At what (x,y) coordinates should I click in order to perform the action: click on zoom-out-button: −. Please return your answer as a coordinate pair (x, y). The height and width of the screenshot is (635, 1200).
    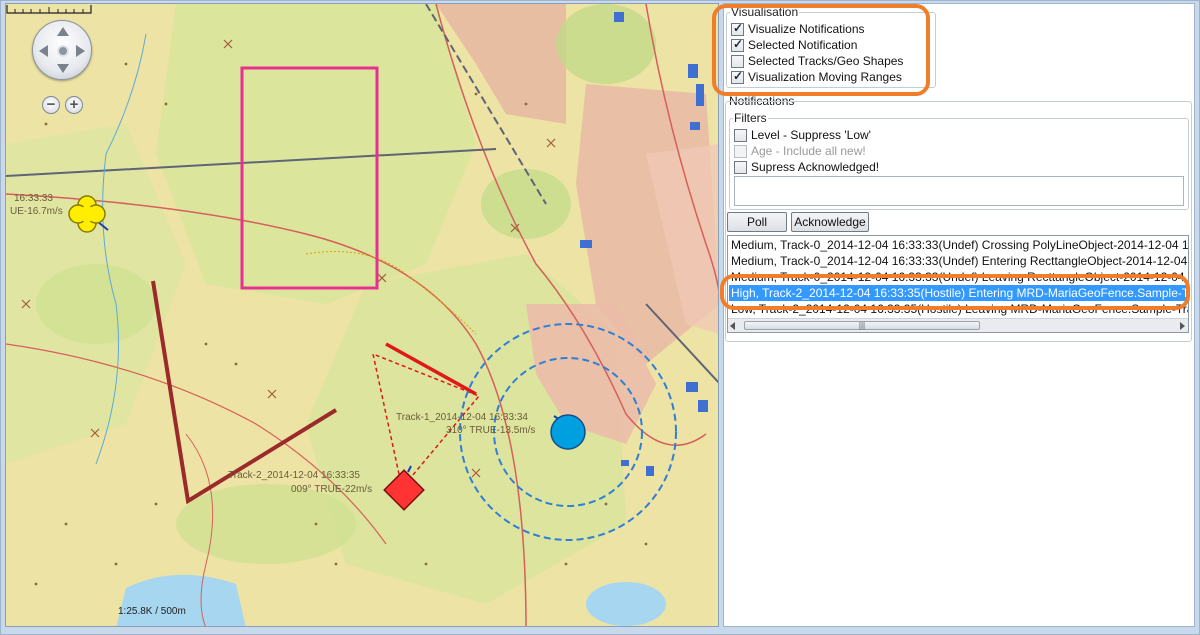
    Looking at the image, I should click on (51, 105).